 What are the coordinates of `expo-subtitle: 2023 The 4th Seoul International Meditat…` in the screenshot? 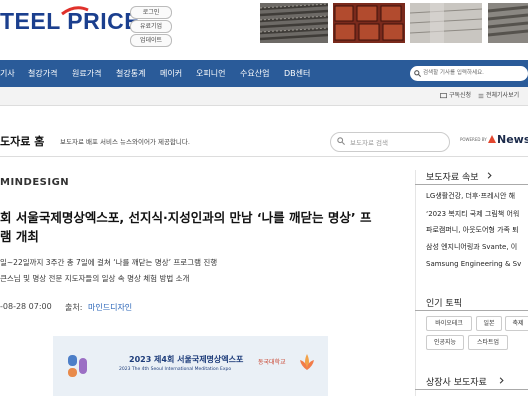 It's located at (175, 369).